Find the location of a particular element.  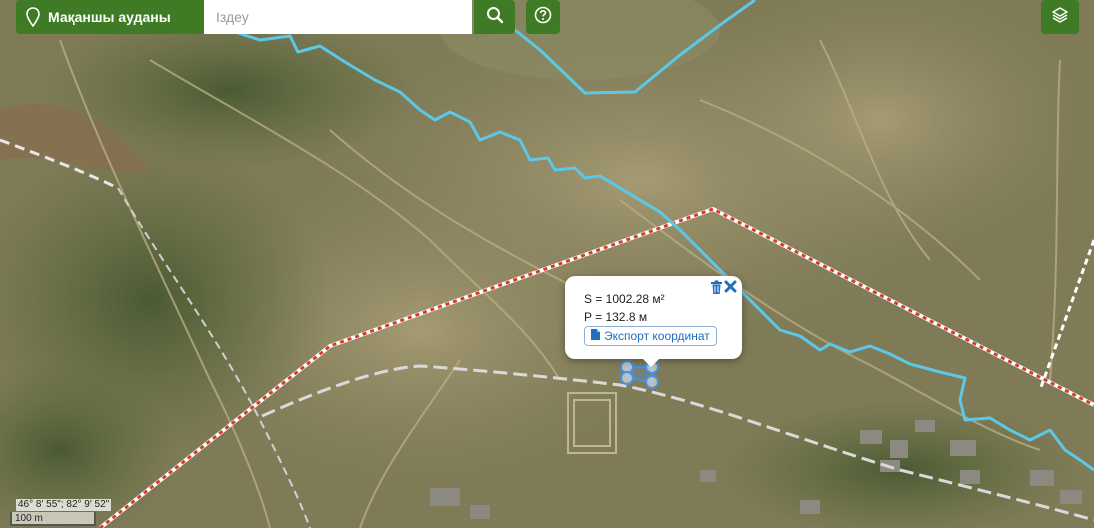

help-button is located at coordinates (543, 17).